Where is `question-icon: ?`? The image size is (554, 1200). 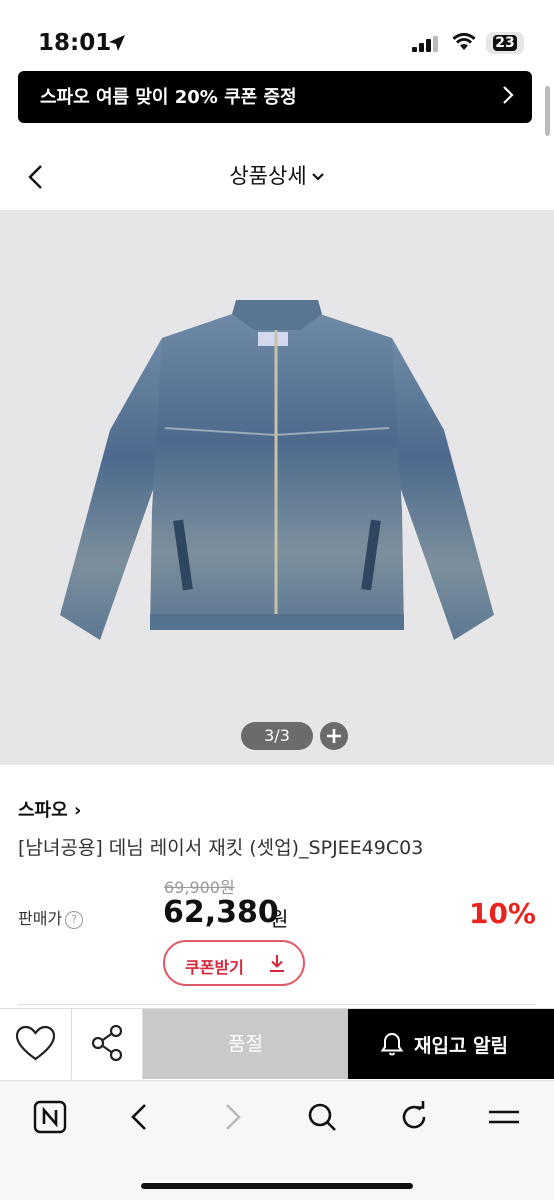 question-icon: ? is located at coordinates (74, 919).